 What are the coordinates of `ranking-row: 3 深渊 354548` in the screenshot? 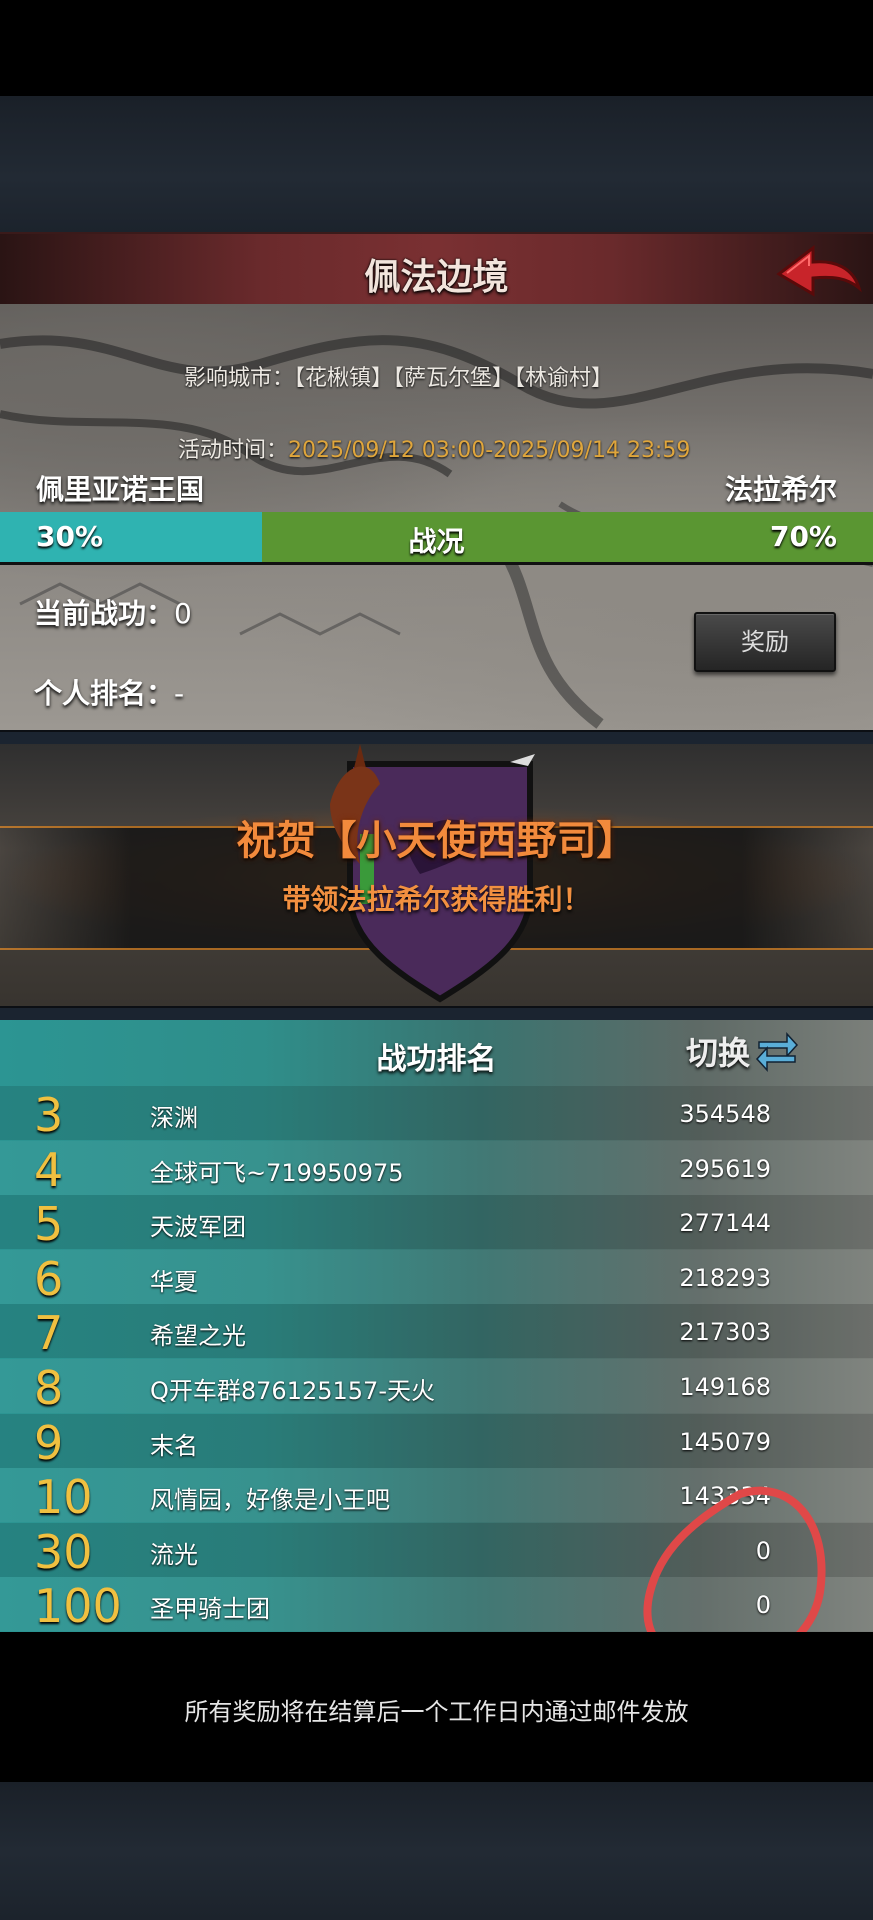 It's located at (436, 1114).